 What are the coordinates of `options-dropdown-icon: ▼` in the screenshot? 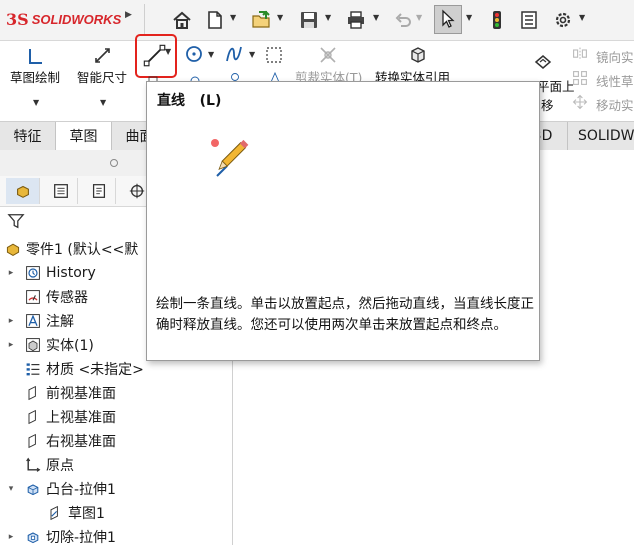 It's located at (582, 17).